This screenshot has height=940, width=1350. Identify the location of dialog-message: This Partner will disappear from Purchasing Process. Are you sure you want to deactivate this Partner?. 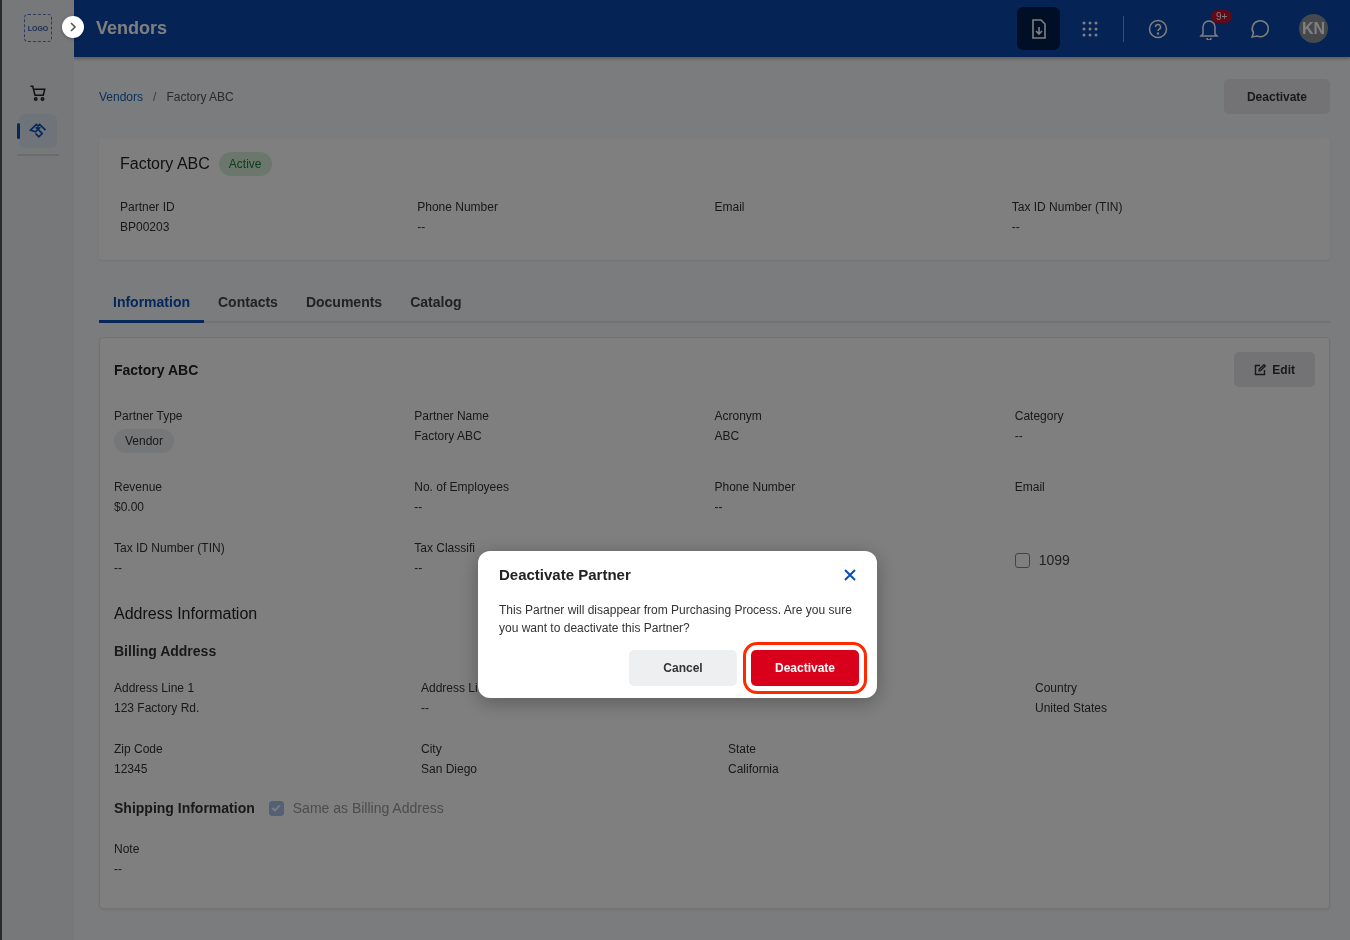
(676, 619).